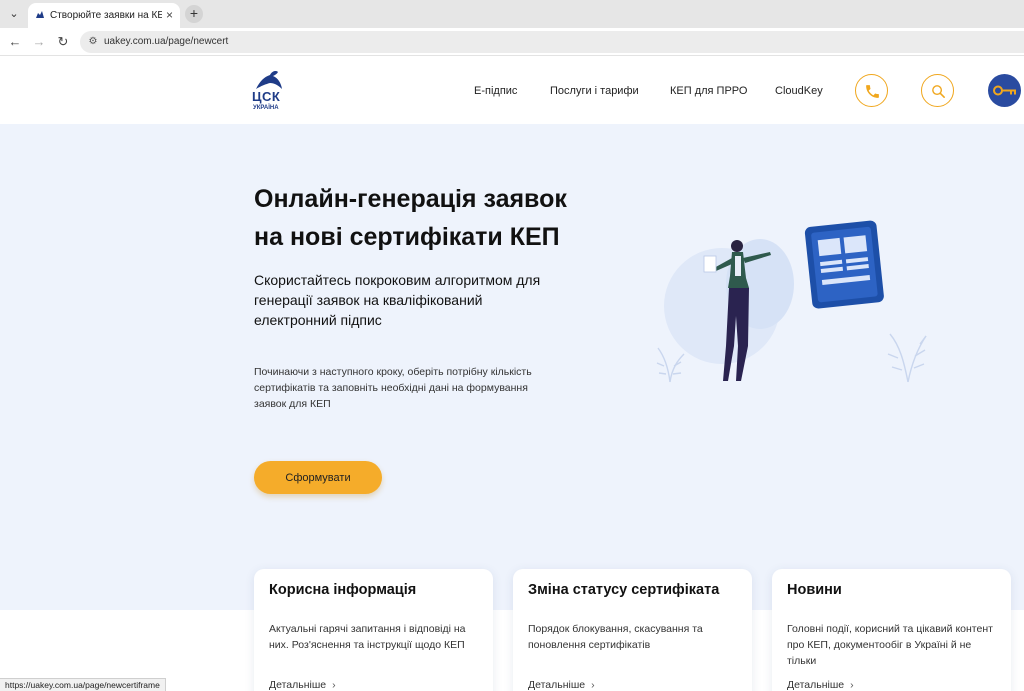 The height and width of the screenshot is (691, 1024). I want to click on logo-subtitle: УКРАЇНА, so click(266, 108).